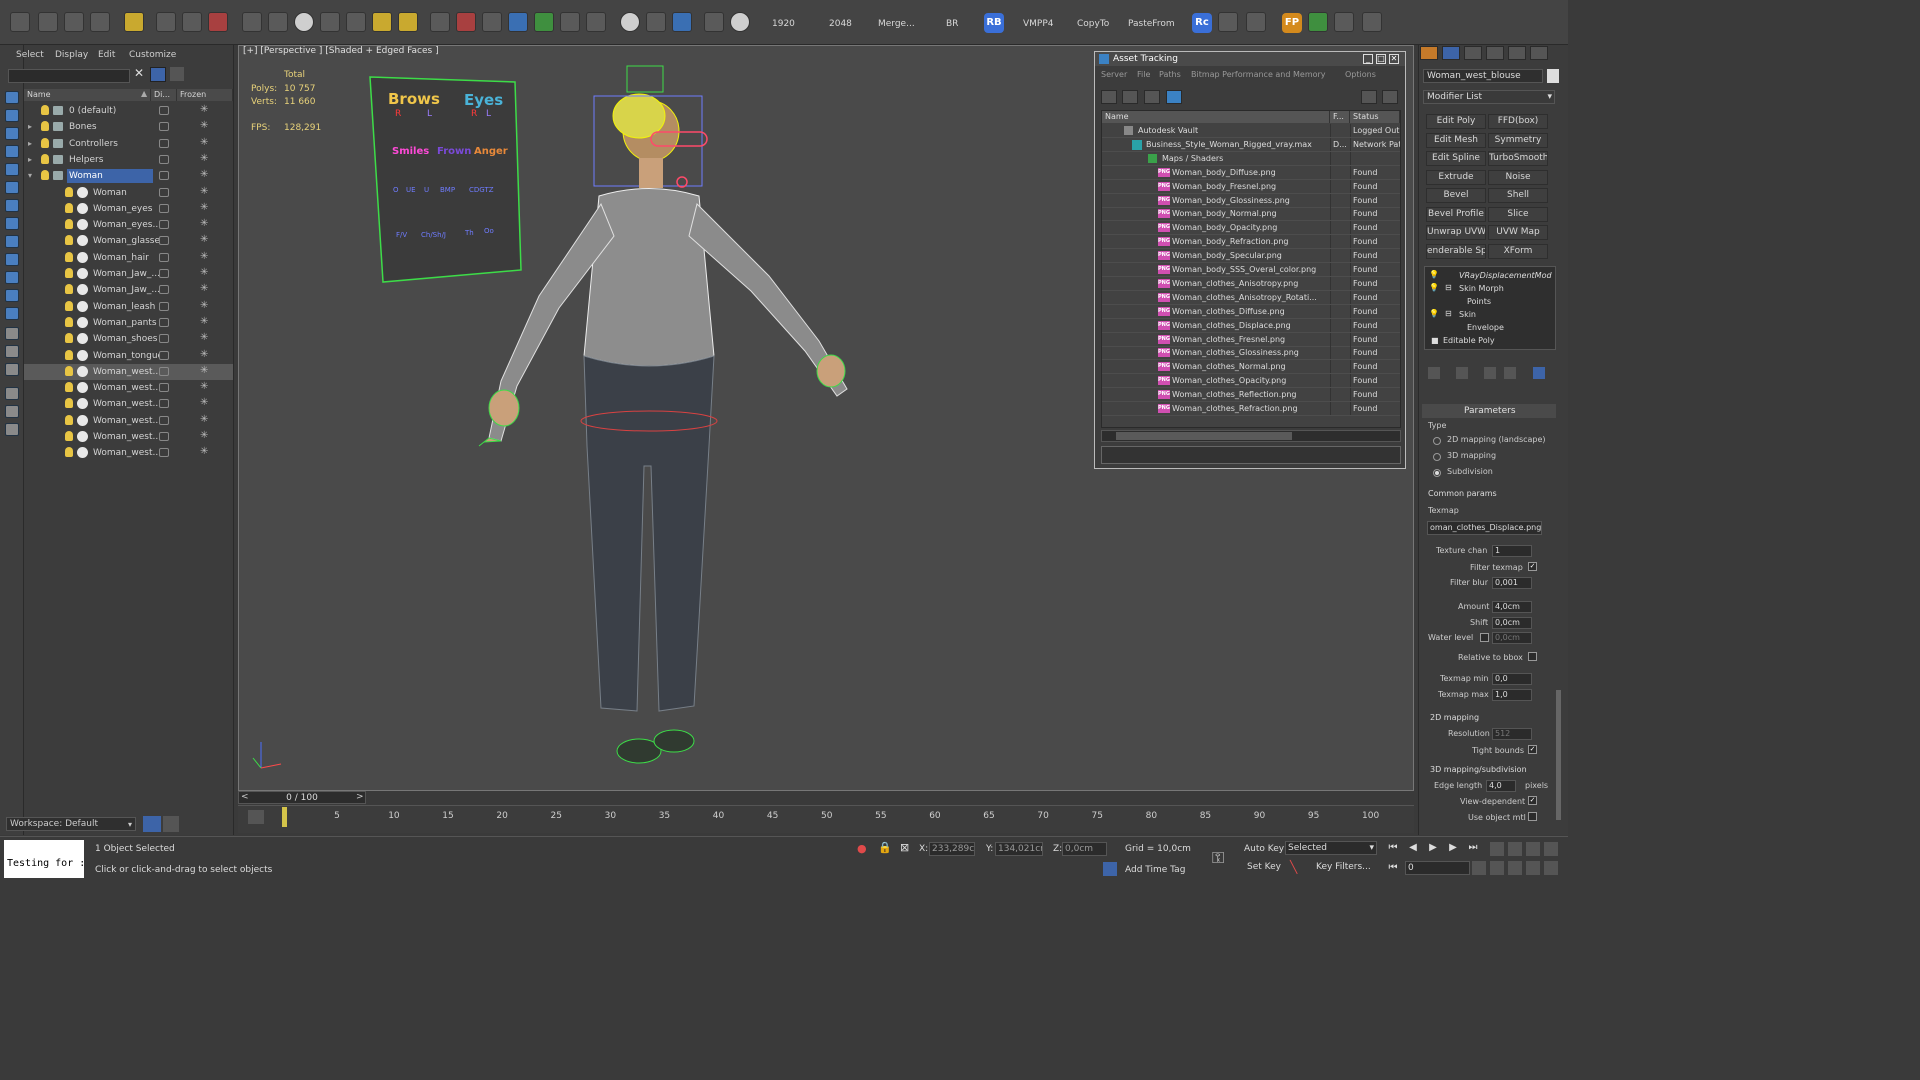  What do you see at coordinates (1489, 97) in the screenshot?
I see `modifier-list-dropdown: Modifier List ▾` at bounding box center [1489, 97].